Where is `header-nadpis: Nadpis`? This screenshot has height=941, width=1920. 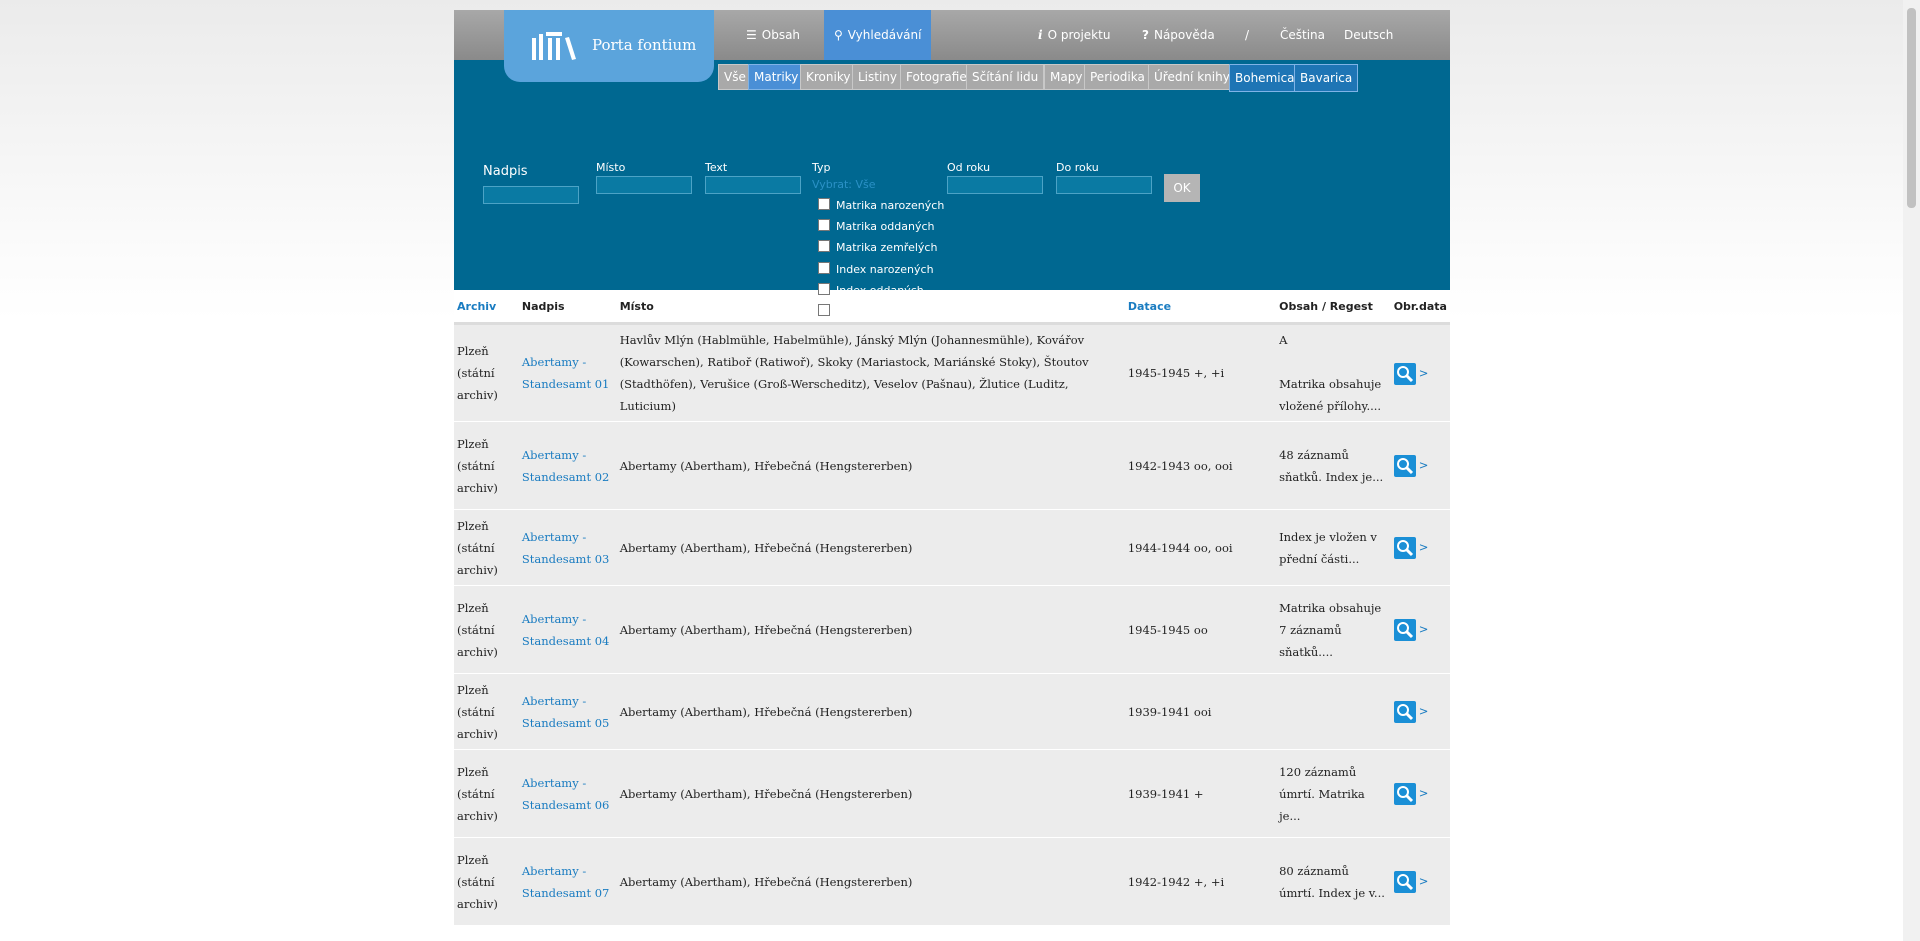
header-nadpis: Nadpis is located at coordinates (567, 307).